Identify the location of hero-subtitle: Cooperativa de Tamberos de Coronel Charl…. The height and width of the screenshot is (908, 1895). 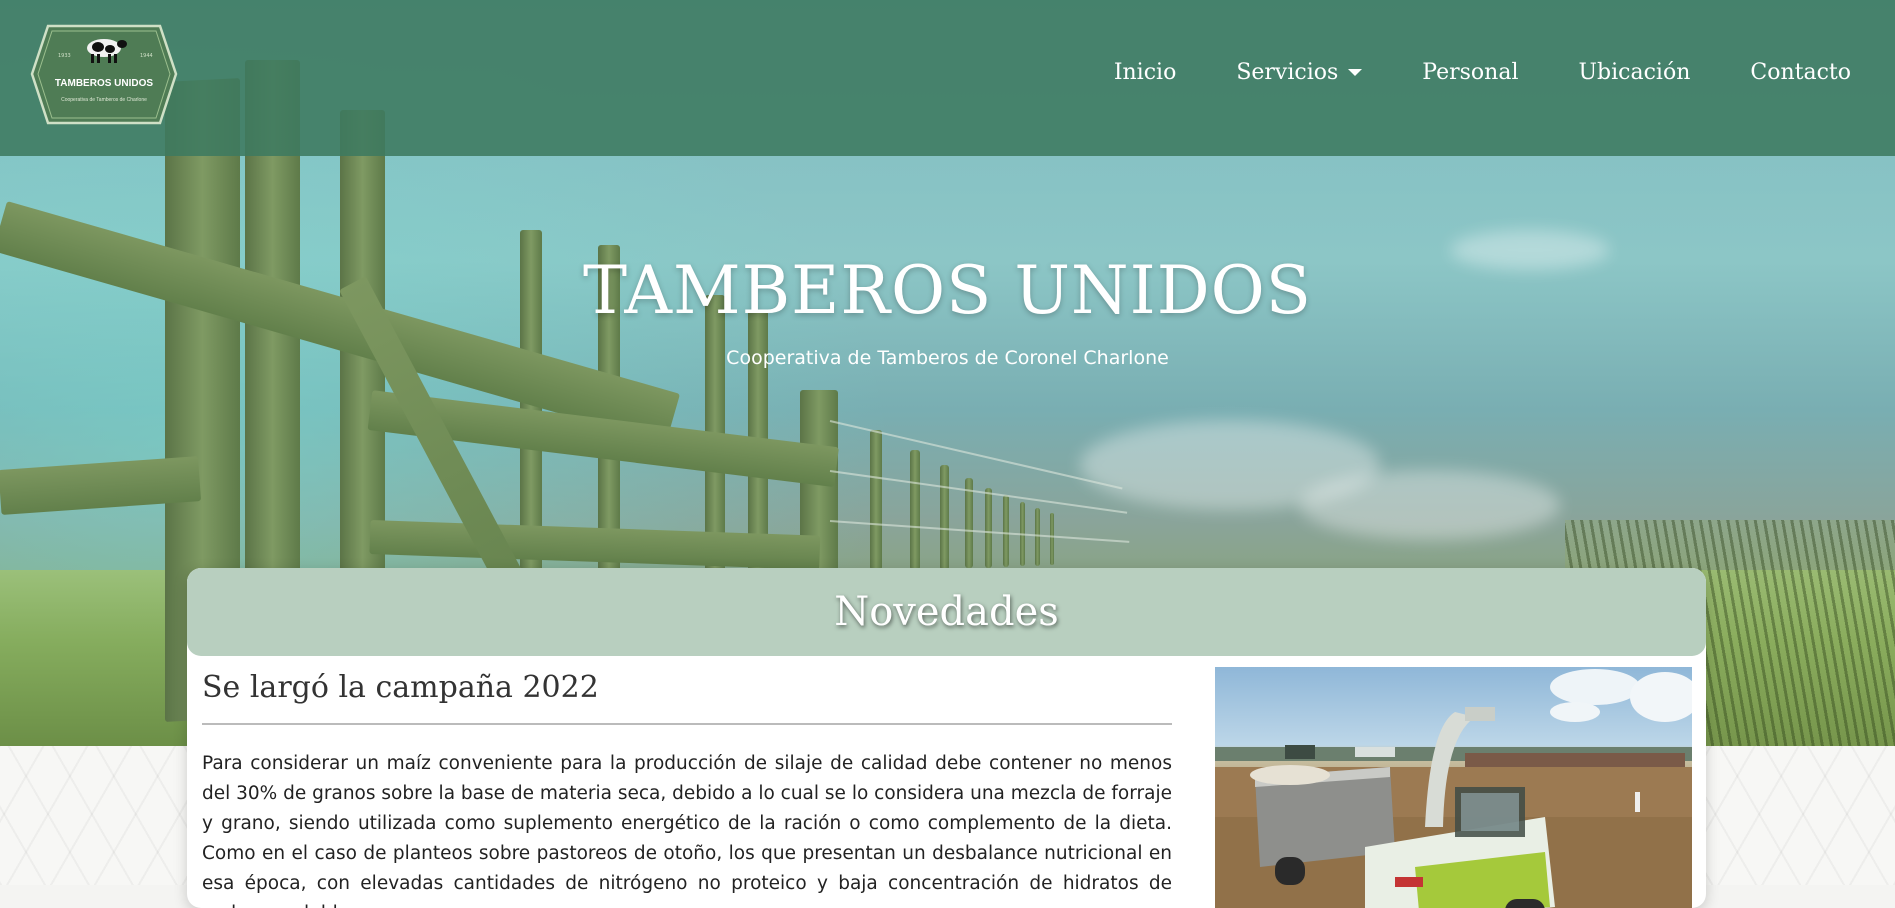
(947, 358).